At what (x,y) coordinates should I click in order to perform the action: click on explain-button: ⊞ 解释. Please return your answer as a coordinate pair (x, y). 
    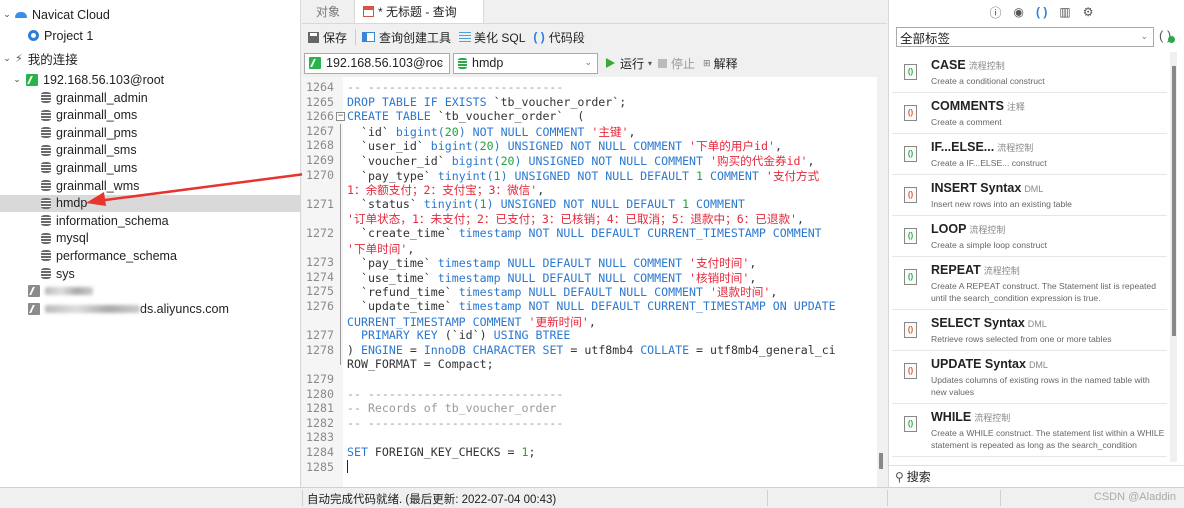
    Looking at the image, I should click on (720, 63).